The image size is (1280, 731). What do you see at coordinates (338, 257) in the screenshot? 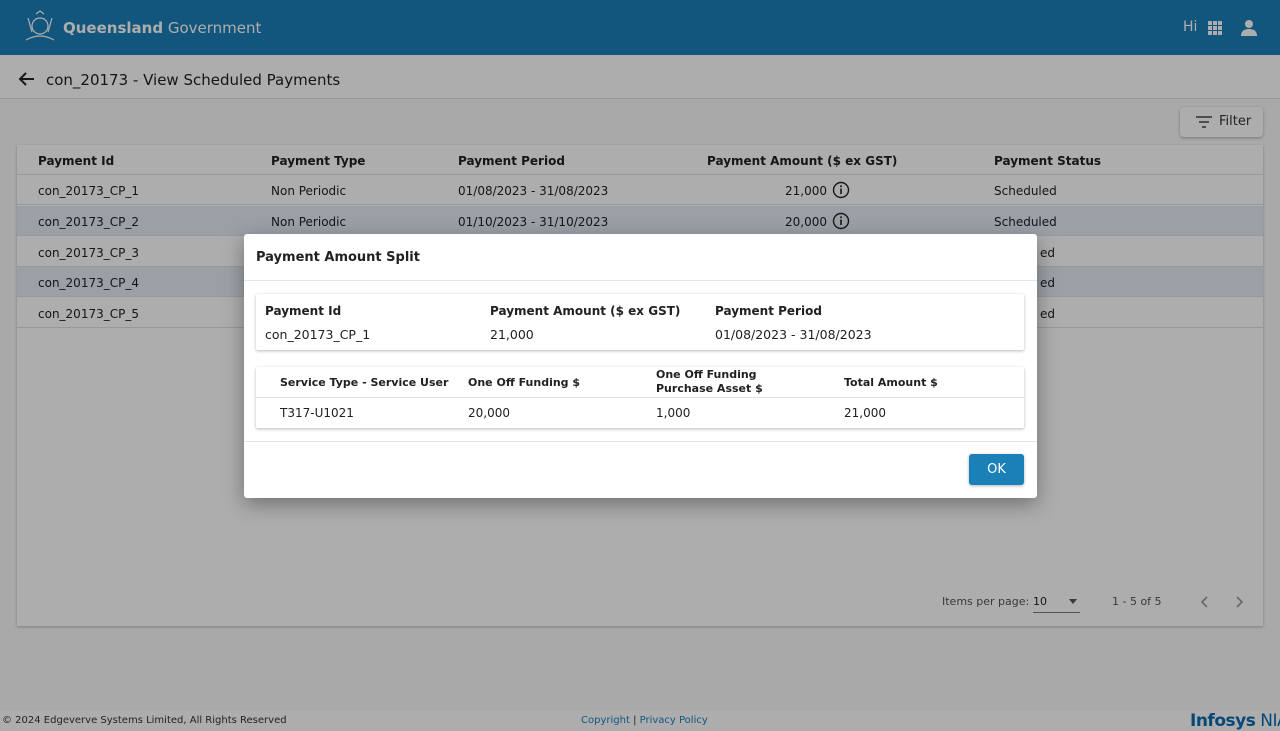
I see `dialog-title: Payment Amount Split` at bounding box center [338, 257].